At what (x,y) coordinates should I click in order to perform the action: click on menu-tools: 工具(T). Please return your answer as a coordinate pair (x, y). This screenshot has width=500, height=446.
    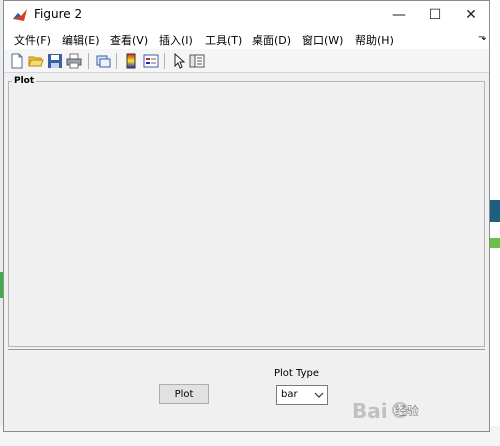
    Looking at the image, I should click on (223, 40).